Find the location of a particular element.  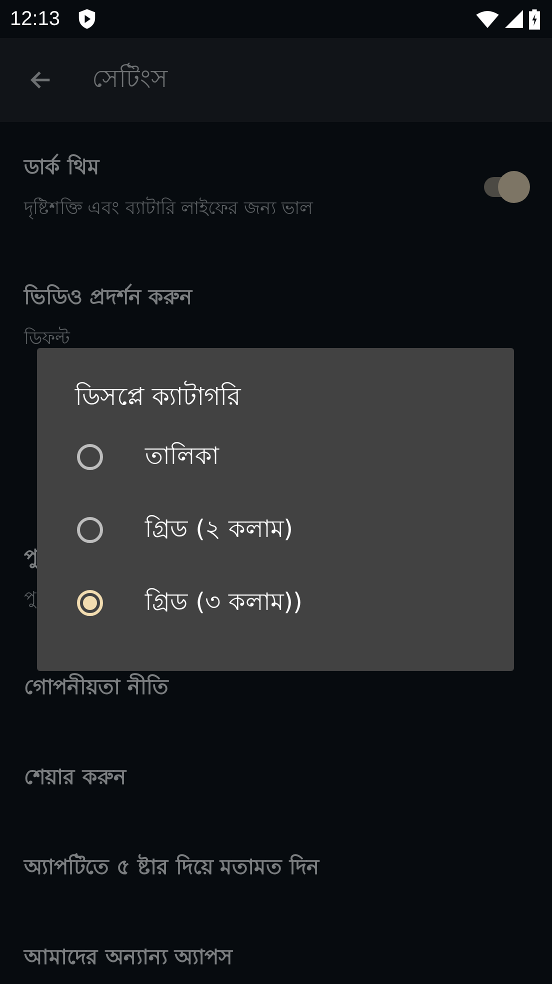

setting-title: শেয়ার করুন is located at coordinates (75, 777).